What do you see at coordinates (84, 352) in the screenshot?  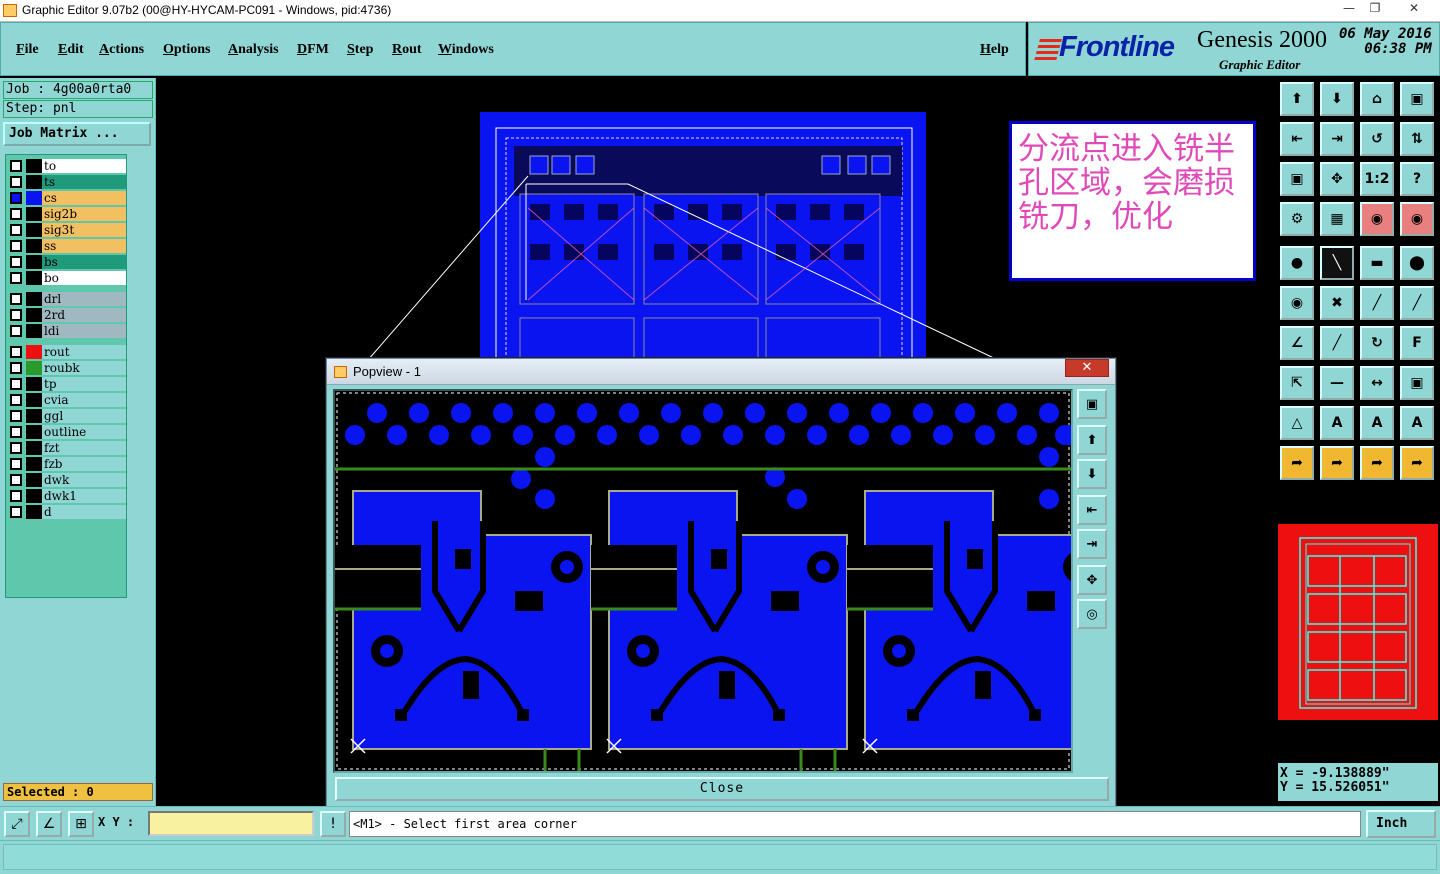 I see `layer-name: rout` at bounding box center [84, 352].